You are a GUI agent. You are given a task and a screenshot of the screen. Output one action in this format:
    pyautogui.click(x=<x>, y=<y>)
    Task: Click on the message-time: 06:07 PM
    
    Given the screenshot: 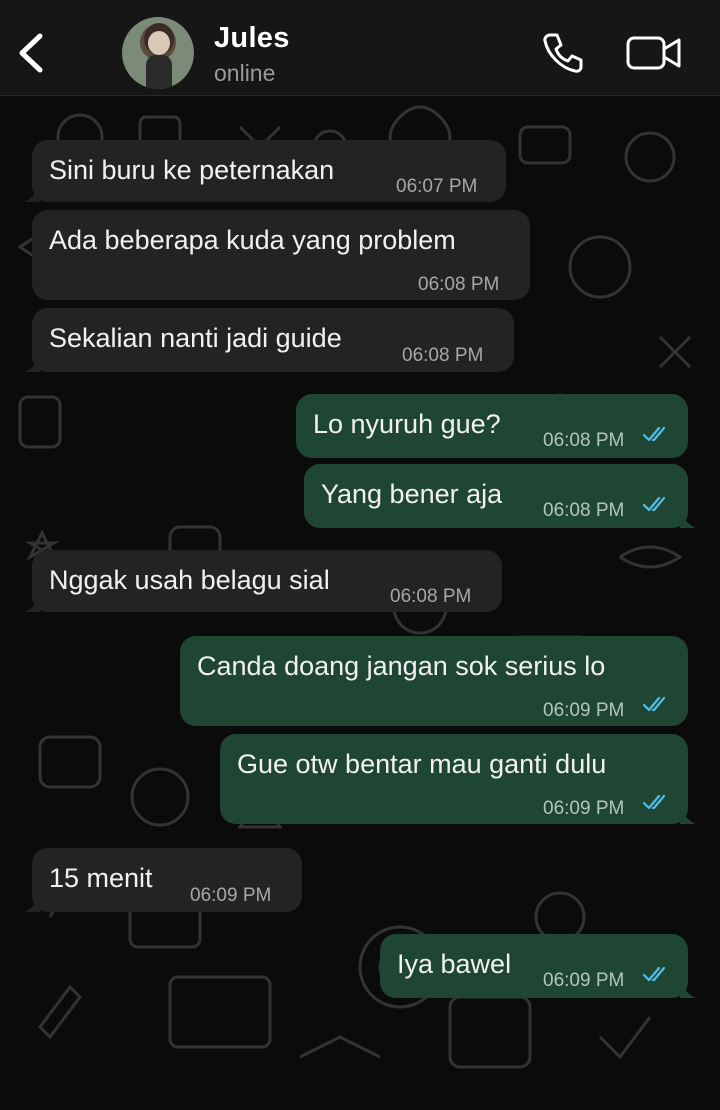 What is the action you would take?
    pyautogui.click(x=437, y=186)
    